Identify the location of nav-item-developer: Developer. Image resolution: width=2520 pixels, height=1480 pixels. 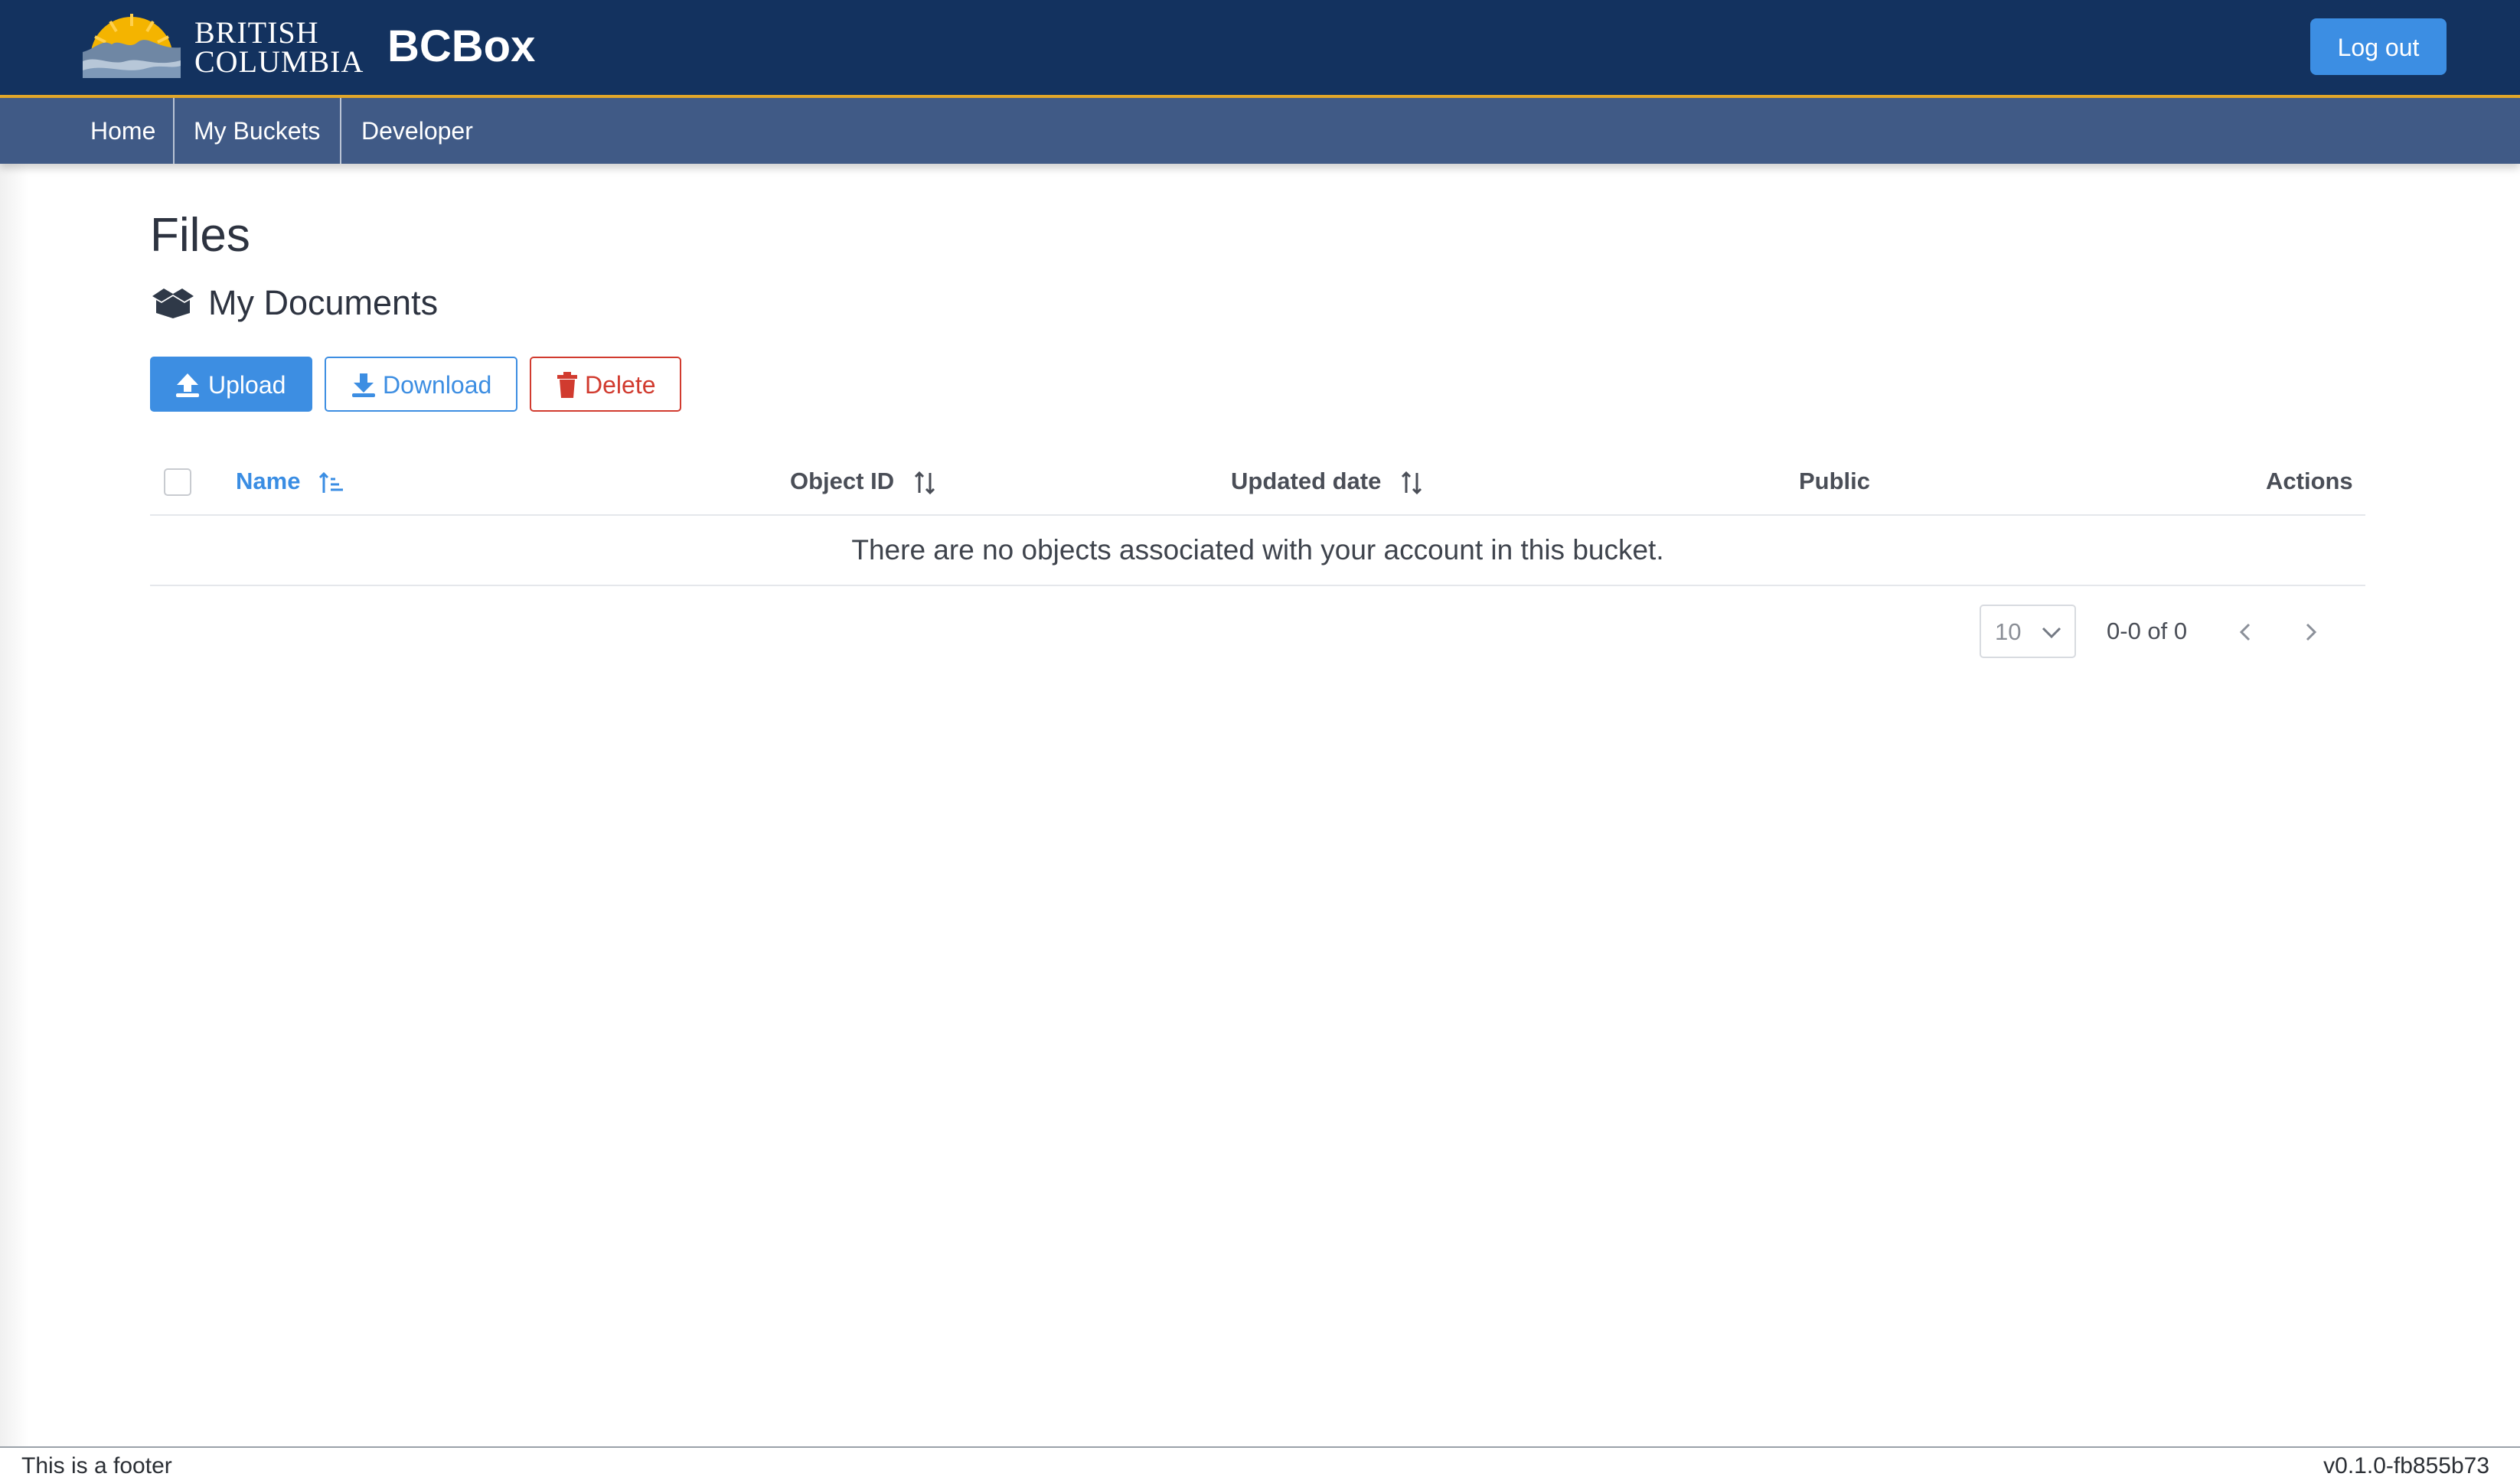
(417, 131).